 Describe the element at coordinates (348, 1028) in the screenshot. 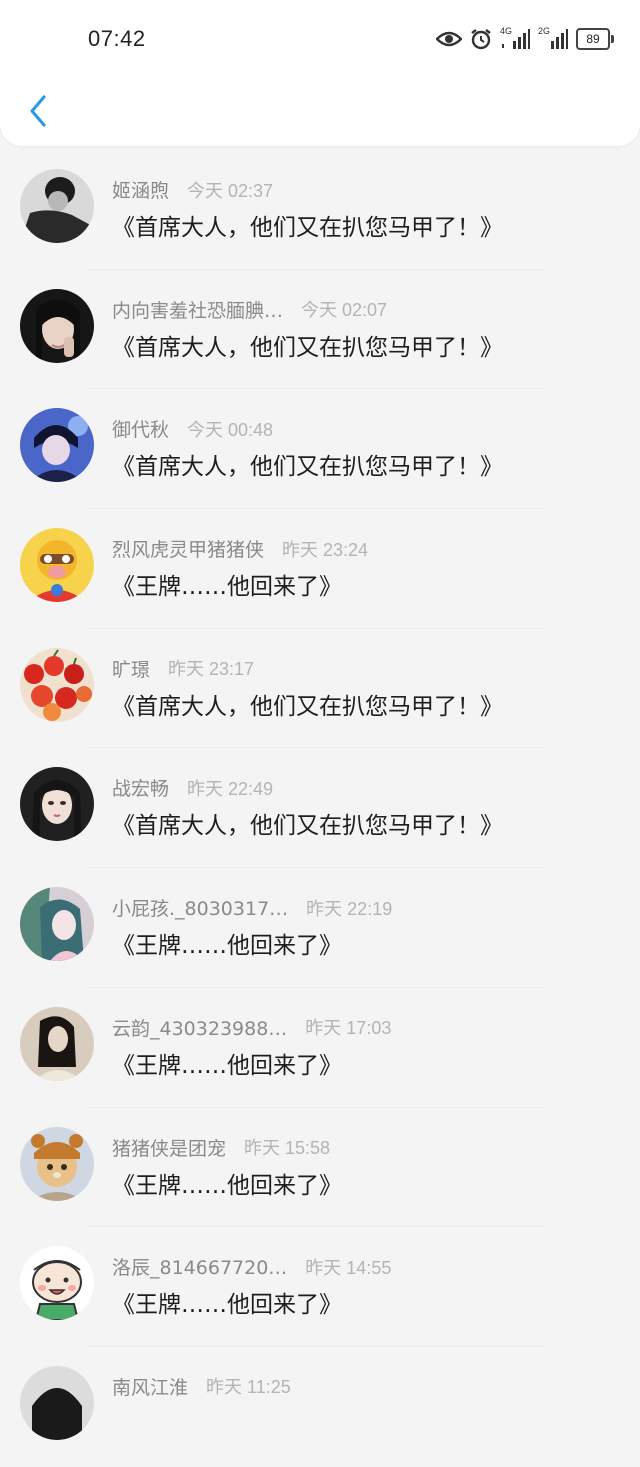

I see `comment-time: 昨天 17:03` at that location.